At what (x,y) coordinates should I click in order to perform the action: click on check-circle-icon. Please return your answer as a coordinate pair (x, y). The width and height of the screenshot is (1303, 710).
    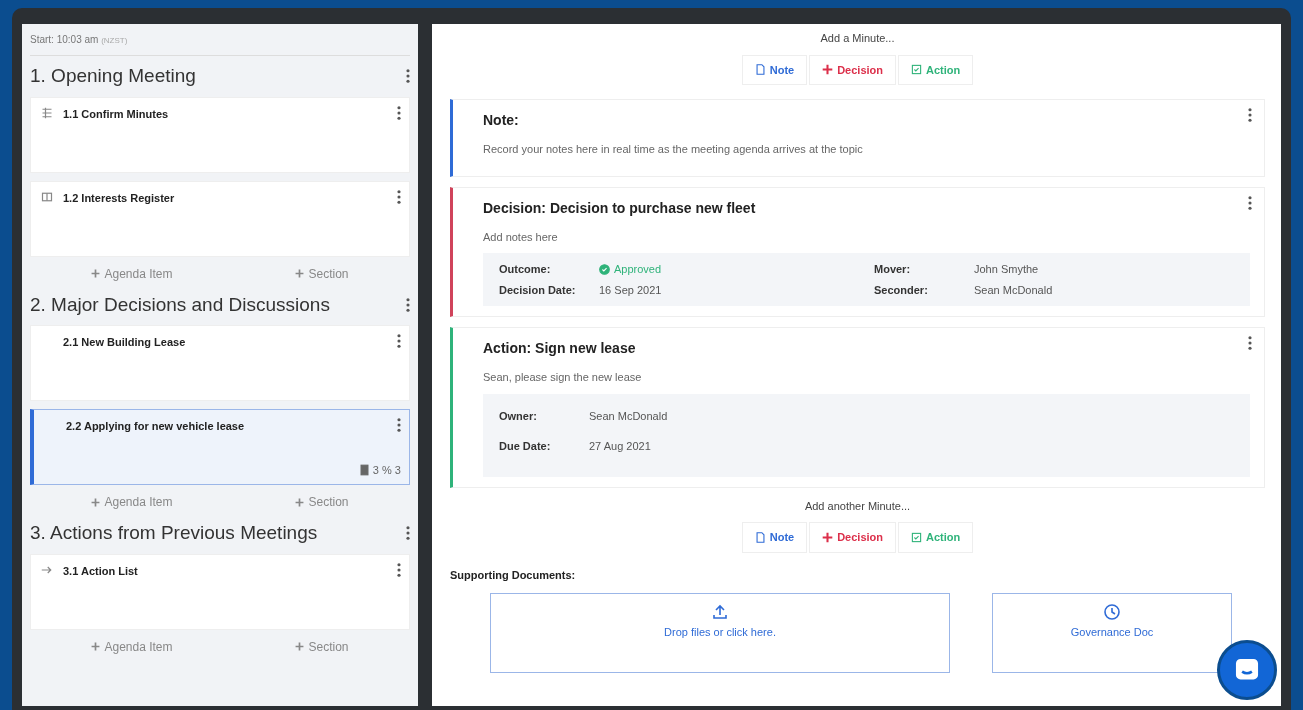
    Looking at the image, I should click on (604, 269).